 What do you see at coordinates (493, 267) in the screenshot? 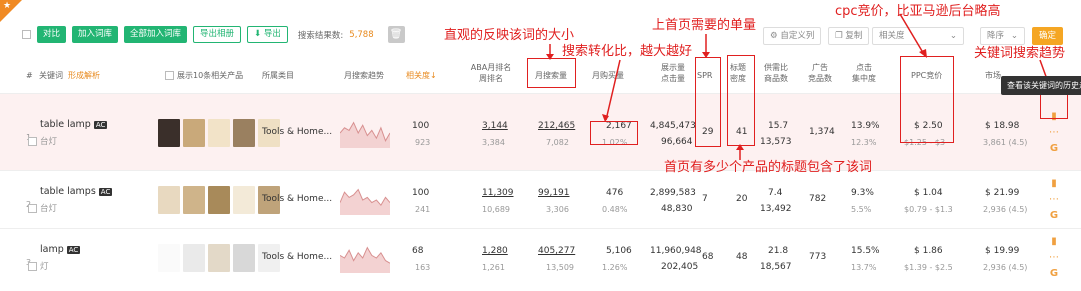
I see `aba-week-rank: 1,261` at bounding box center [493, 267].